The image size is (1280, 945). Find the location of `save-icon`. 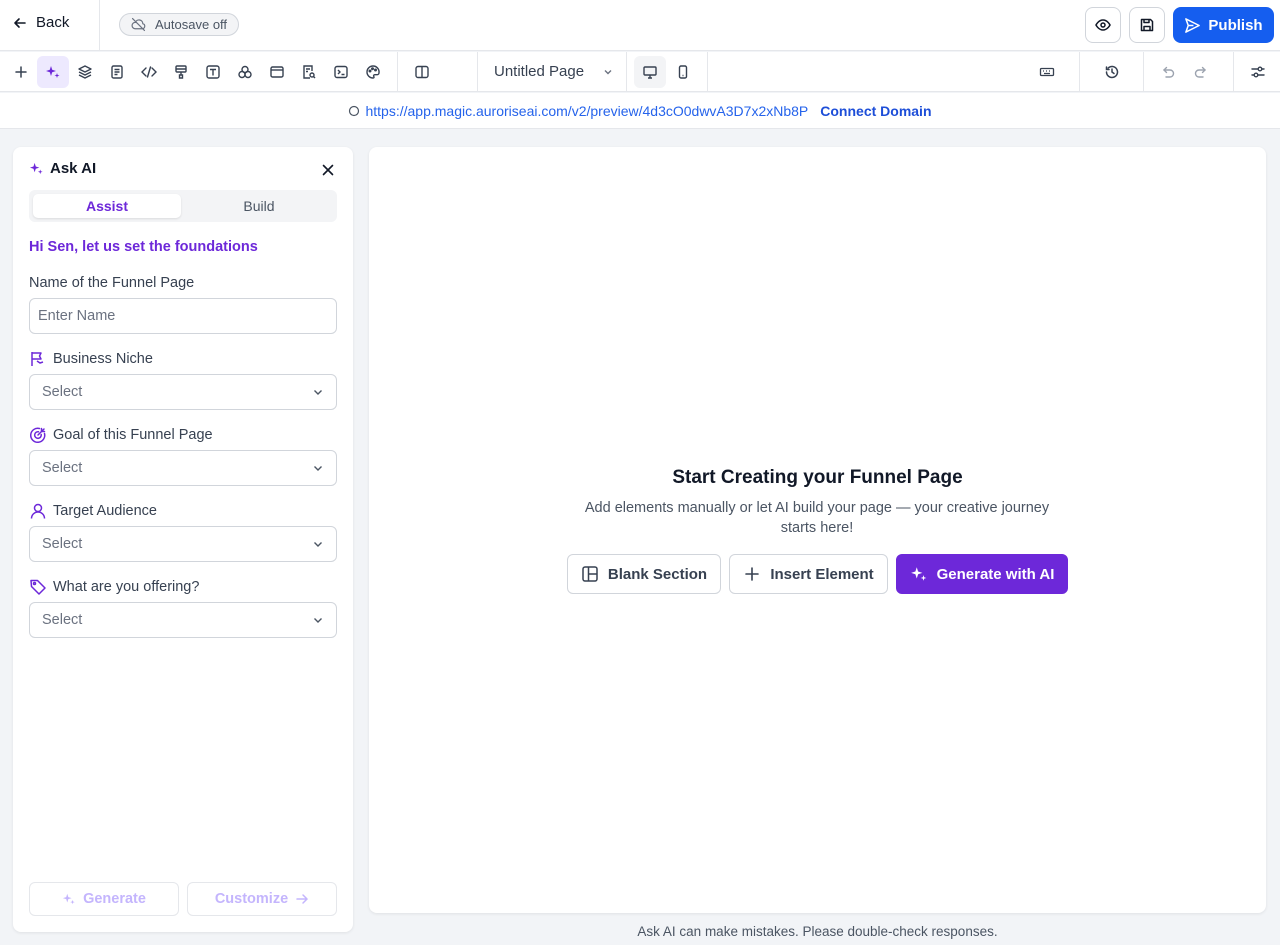

save-icon is located at coordinates (1147, 25).